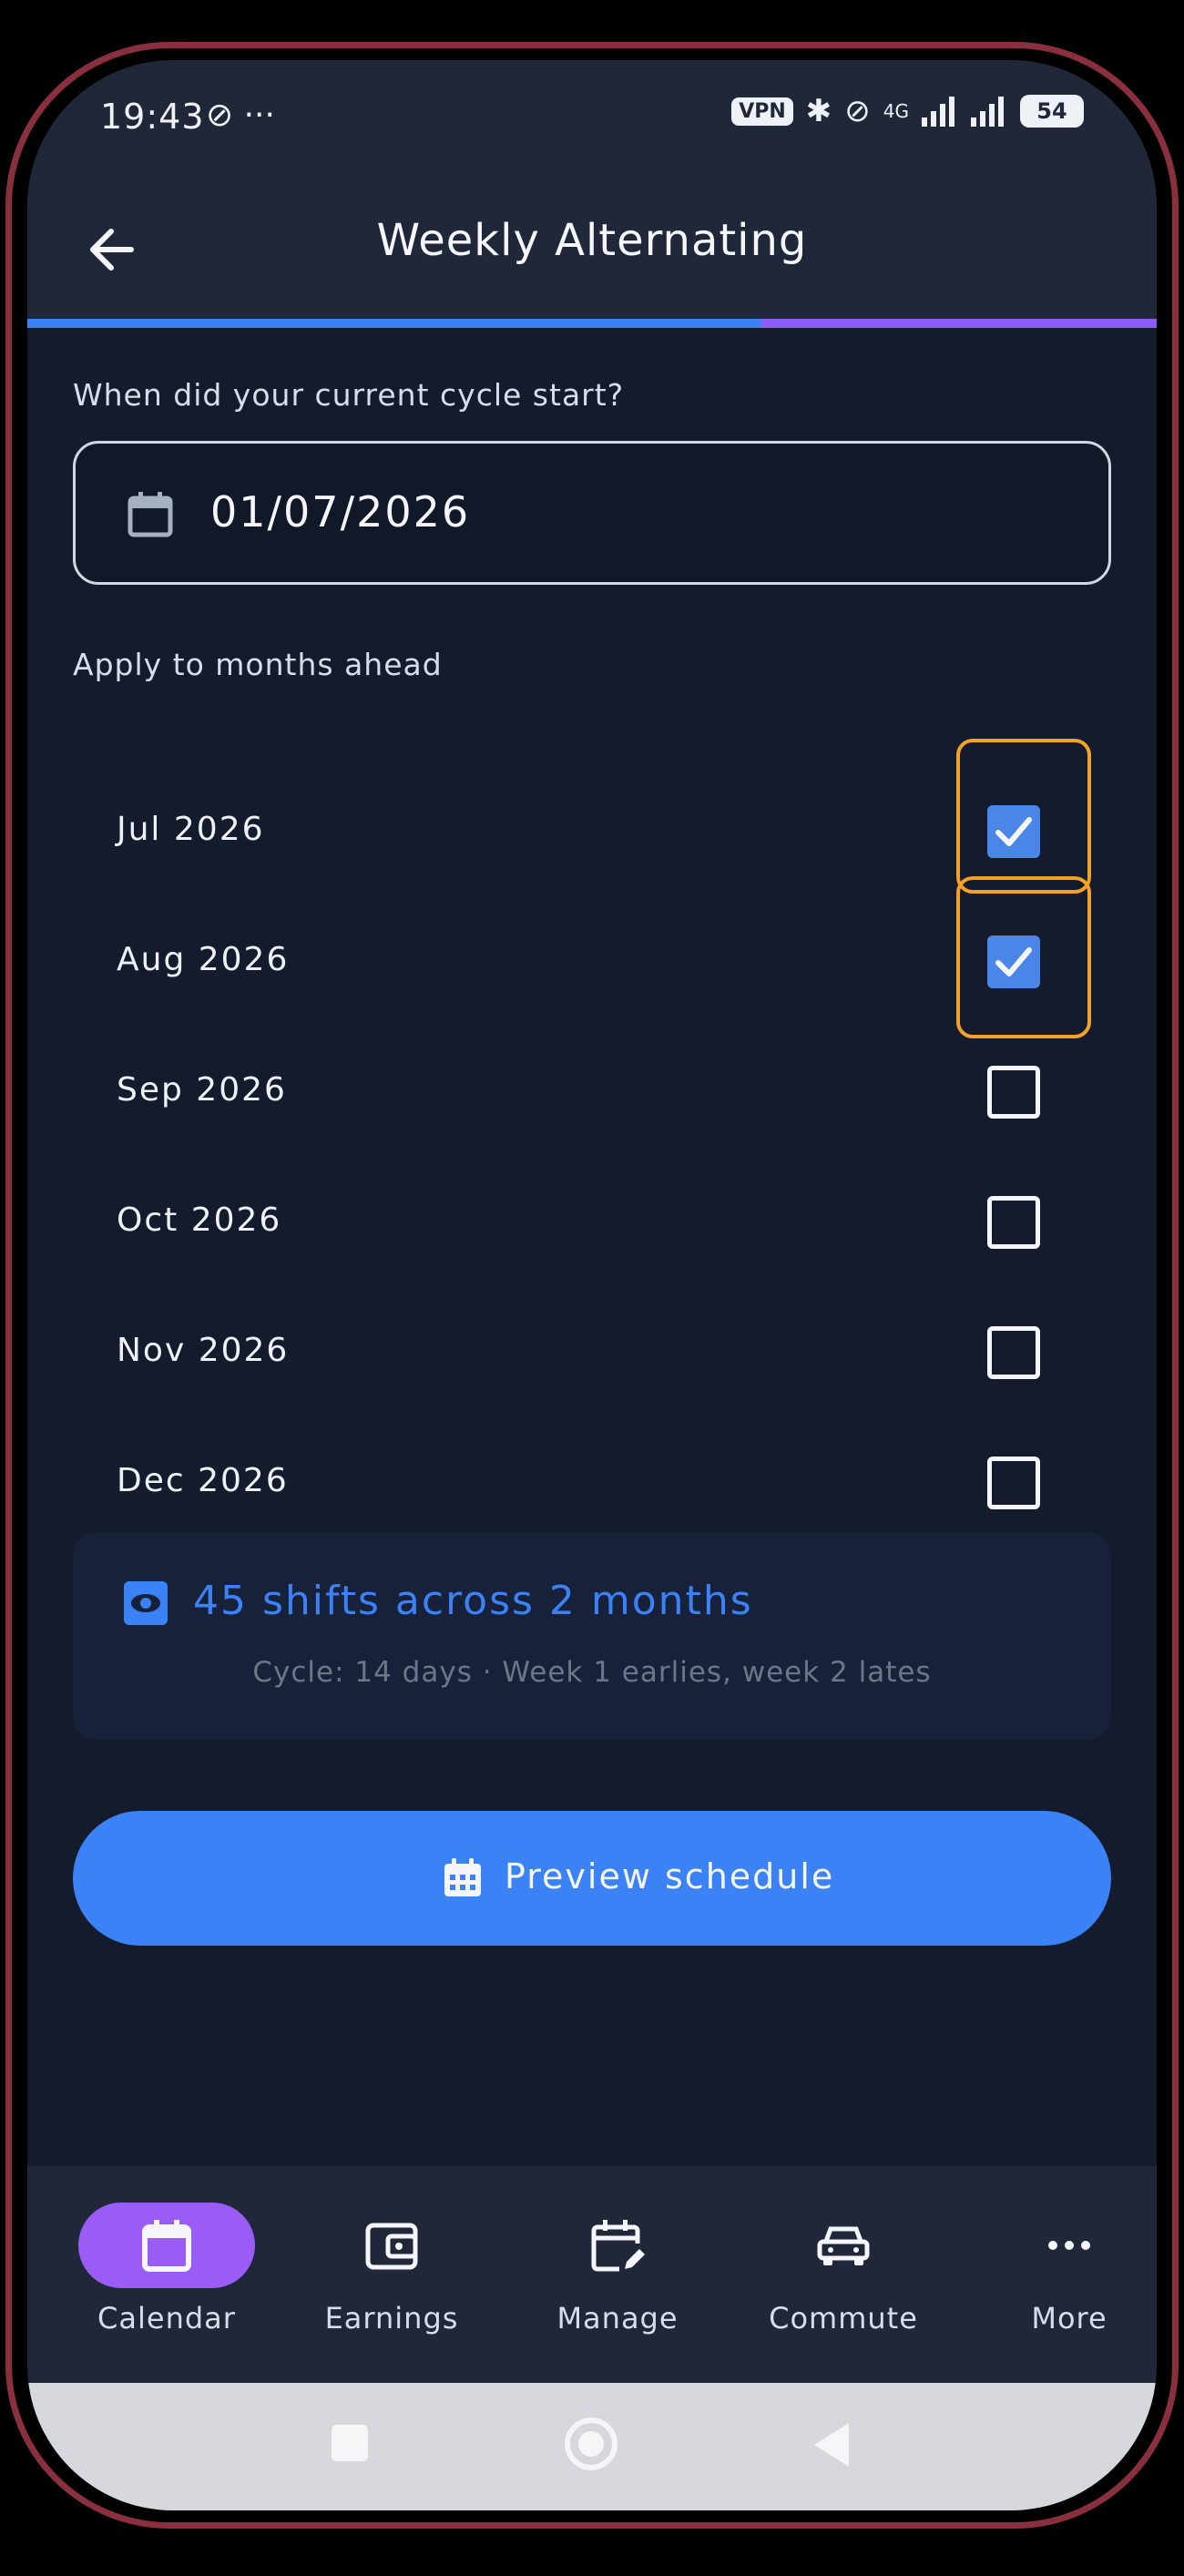  I want to click on eye-icon, so click(146, 1603).